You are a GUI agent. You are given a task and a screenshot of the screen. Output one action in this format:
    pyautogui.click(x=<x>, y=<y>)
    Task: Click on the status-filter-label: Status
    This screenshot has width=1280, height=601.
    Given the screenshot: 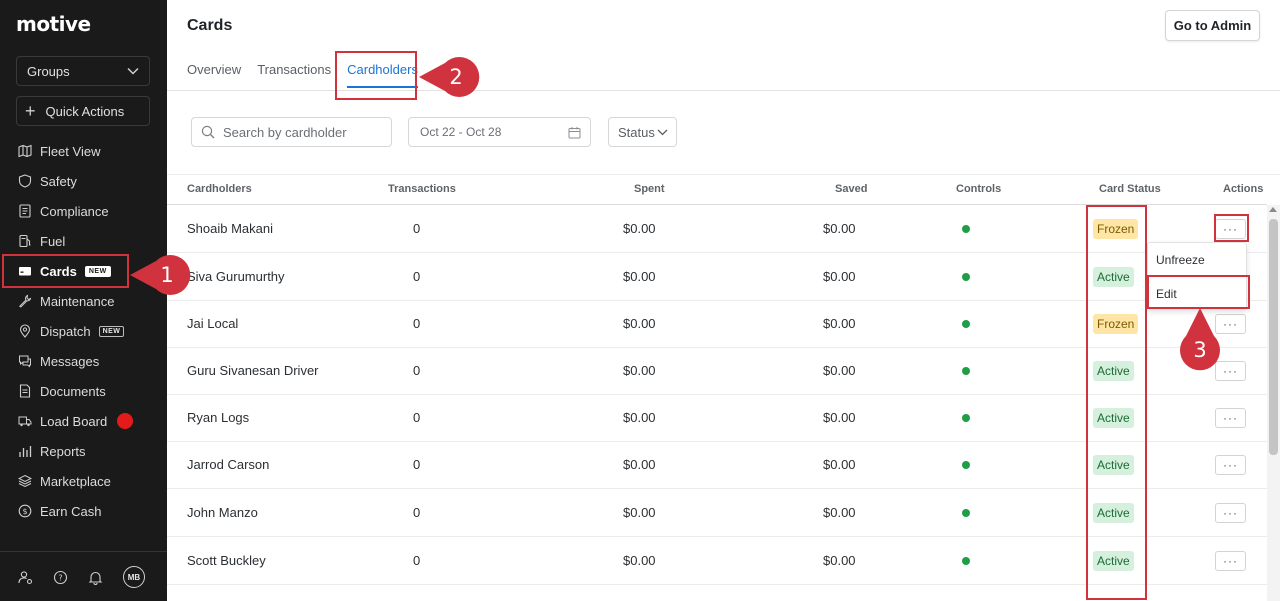 What is the action you would take?
    pyautogui.click(x=636, y=132)
    